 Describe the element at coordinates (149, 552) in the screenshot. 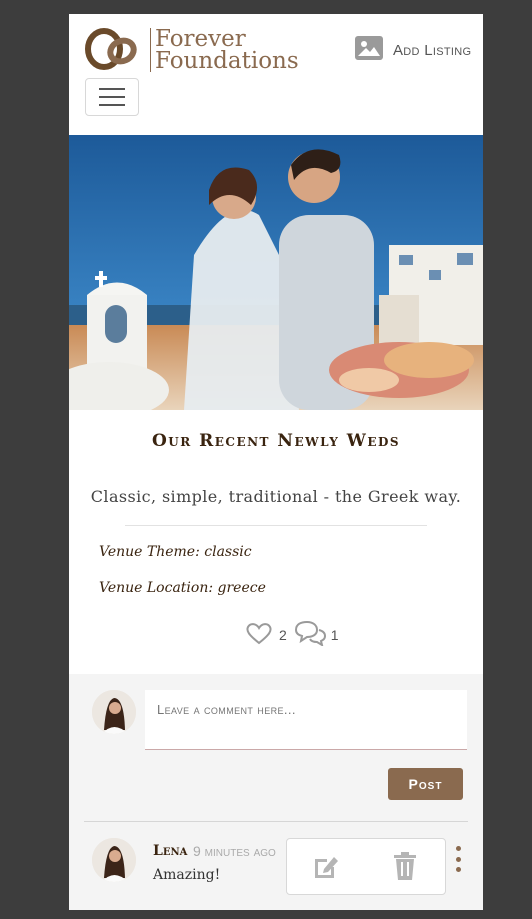

I see `venue-theme-label: Venue Theme:` at that location.